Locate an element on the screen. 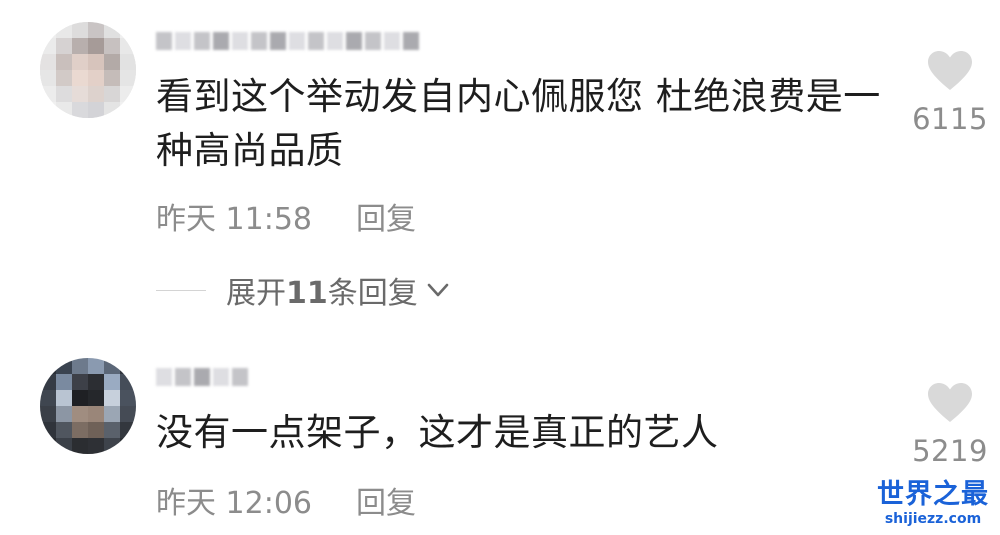  comment-time: 昨天 11:58 is located at coordinates (234, 219).